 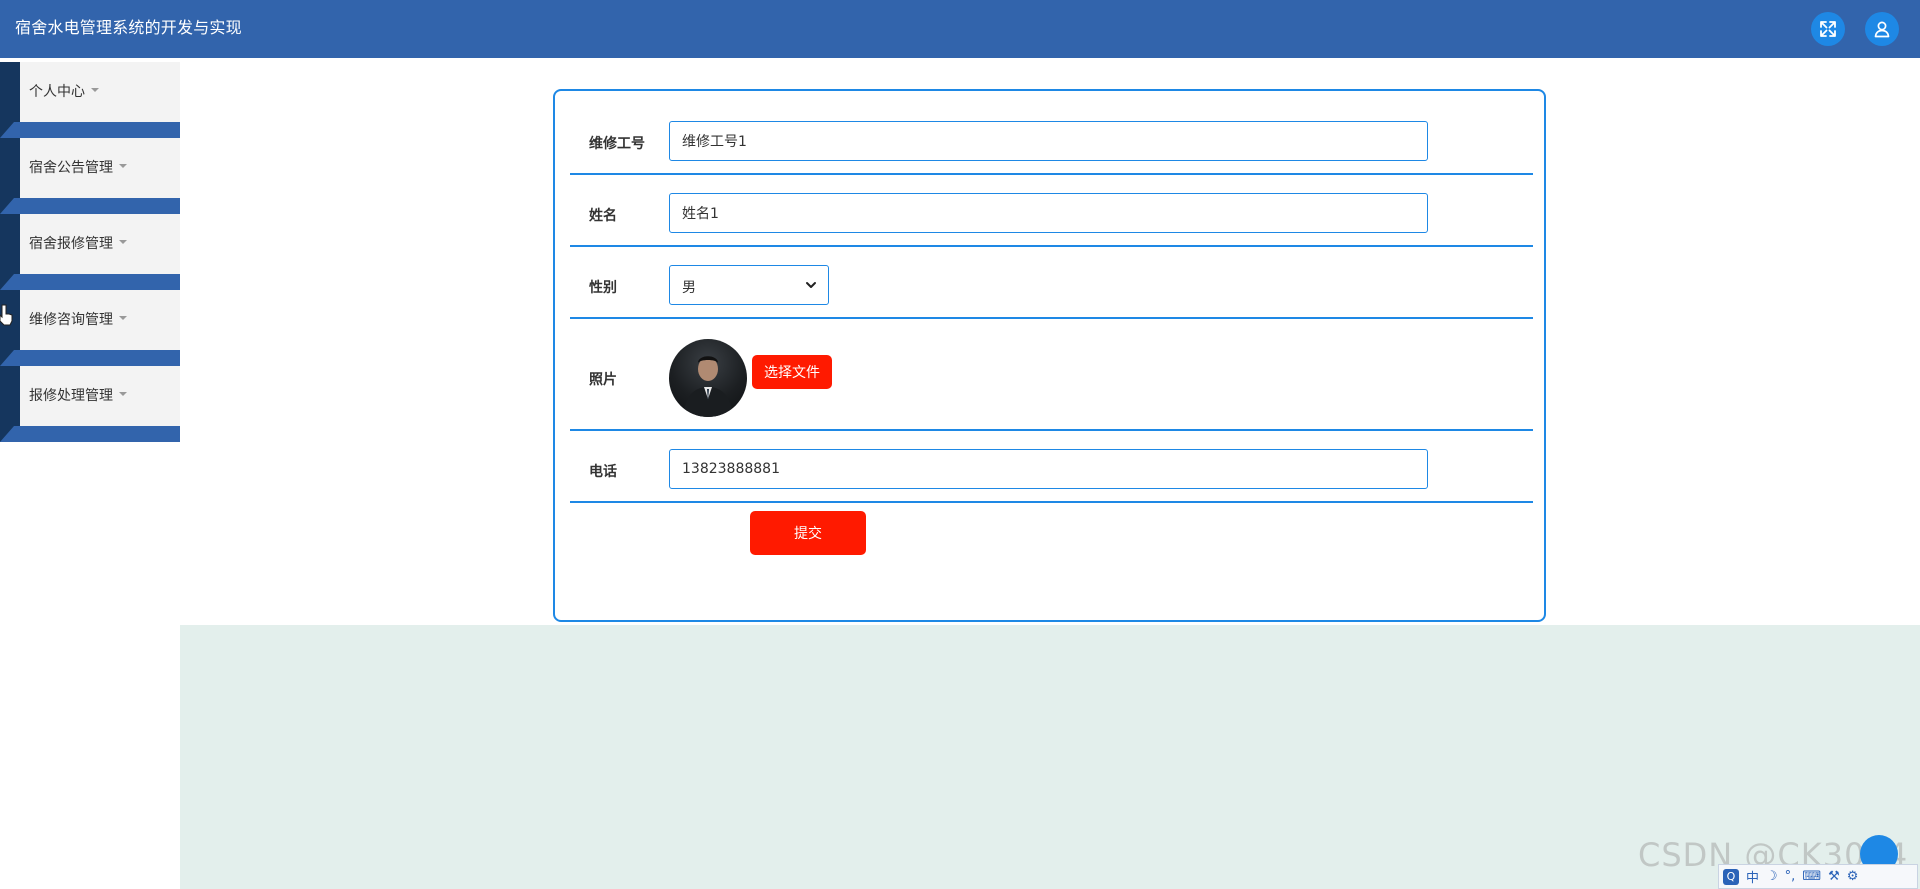 I want to click on name-label: 姓名, so click(x=603, y=216).